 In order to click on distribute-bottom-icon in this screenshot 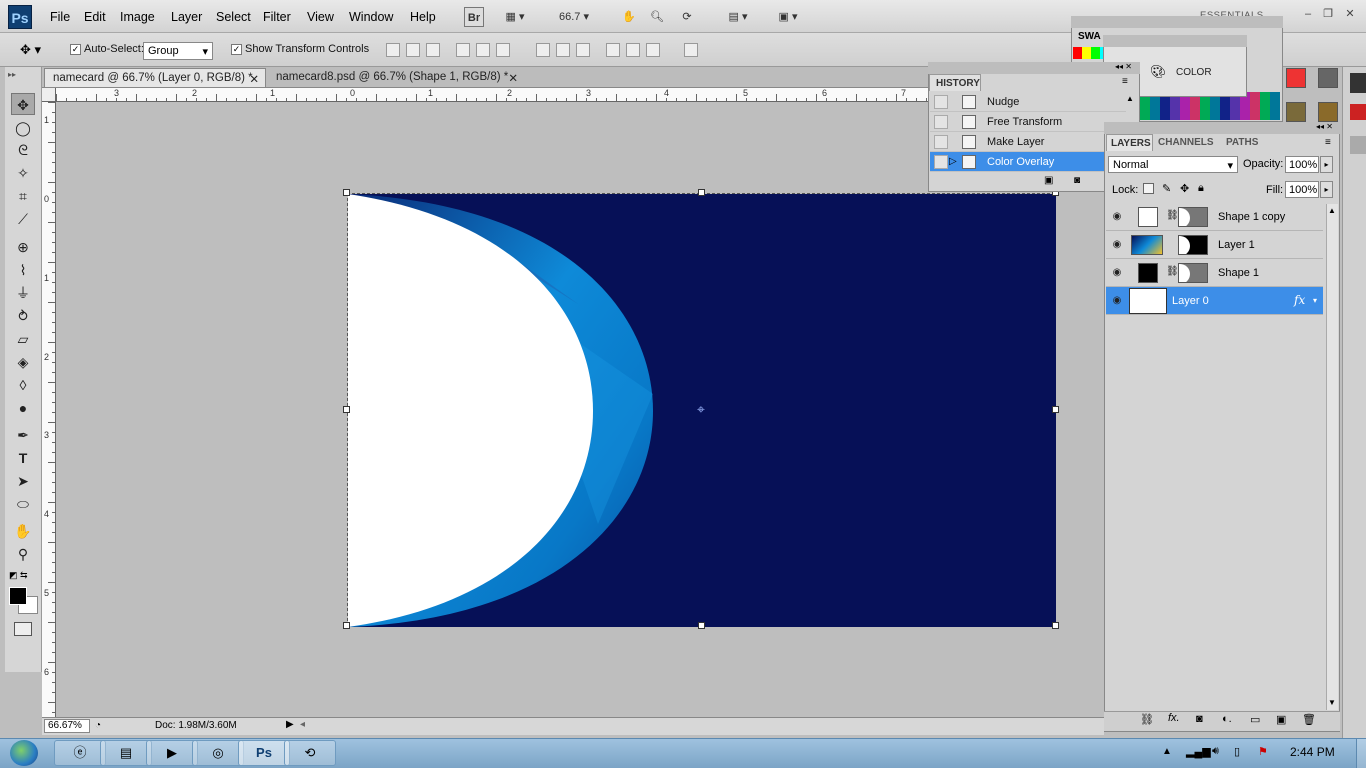, I will do `click(583, 50)`.